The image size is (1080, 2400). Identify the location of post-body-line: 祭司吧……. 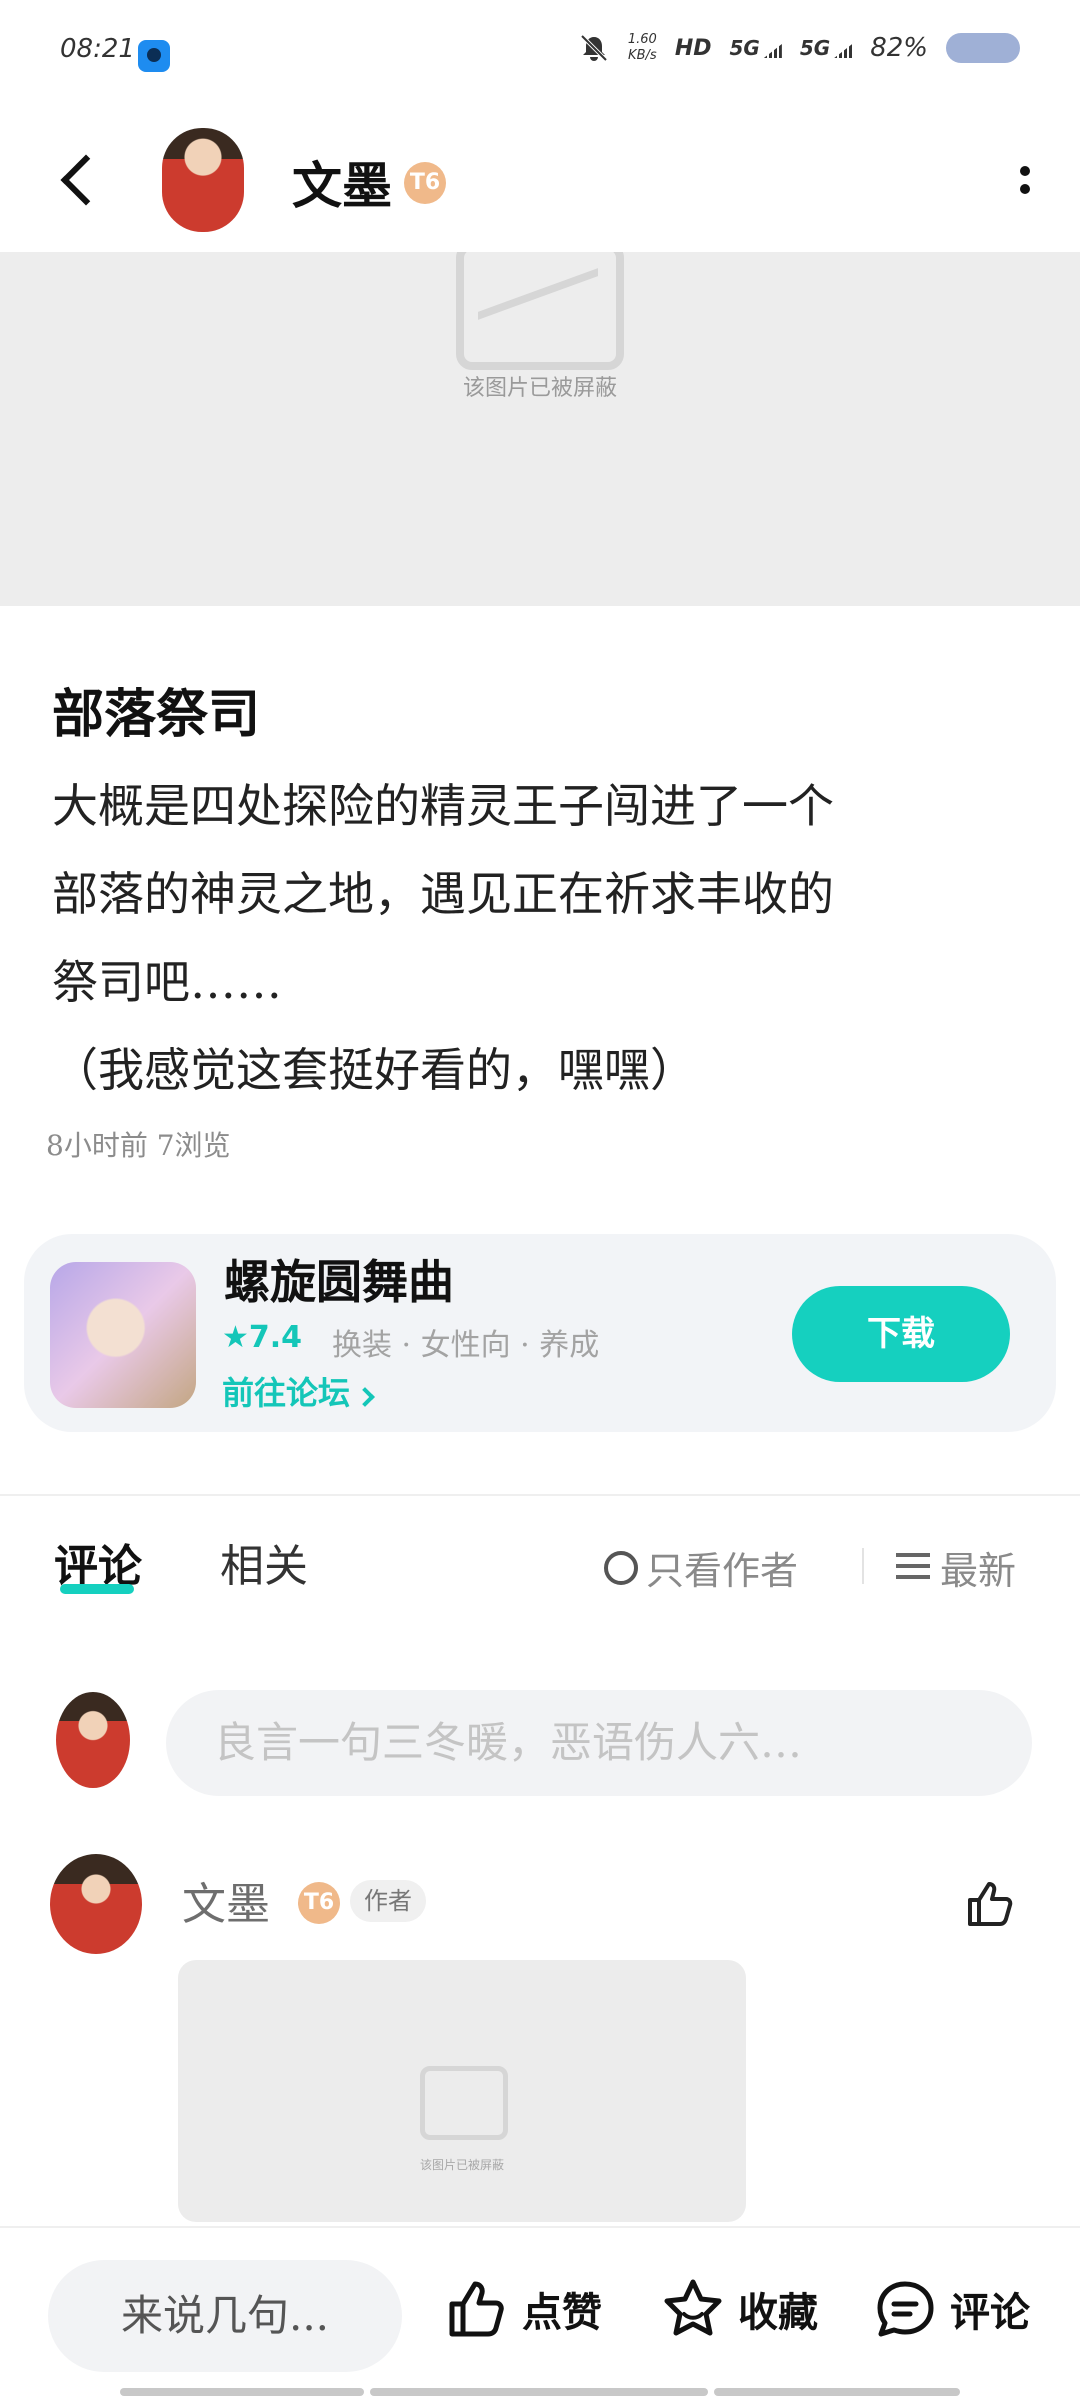
(167, 982).